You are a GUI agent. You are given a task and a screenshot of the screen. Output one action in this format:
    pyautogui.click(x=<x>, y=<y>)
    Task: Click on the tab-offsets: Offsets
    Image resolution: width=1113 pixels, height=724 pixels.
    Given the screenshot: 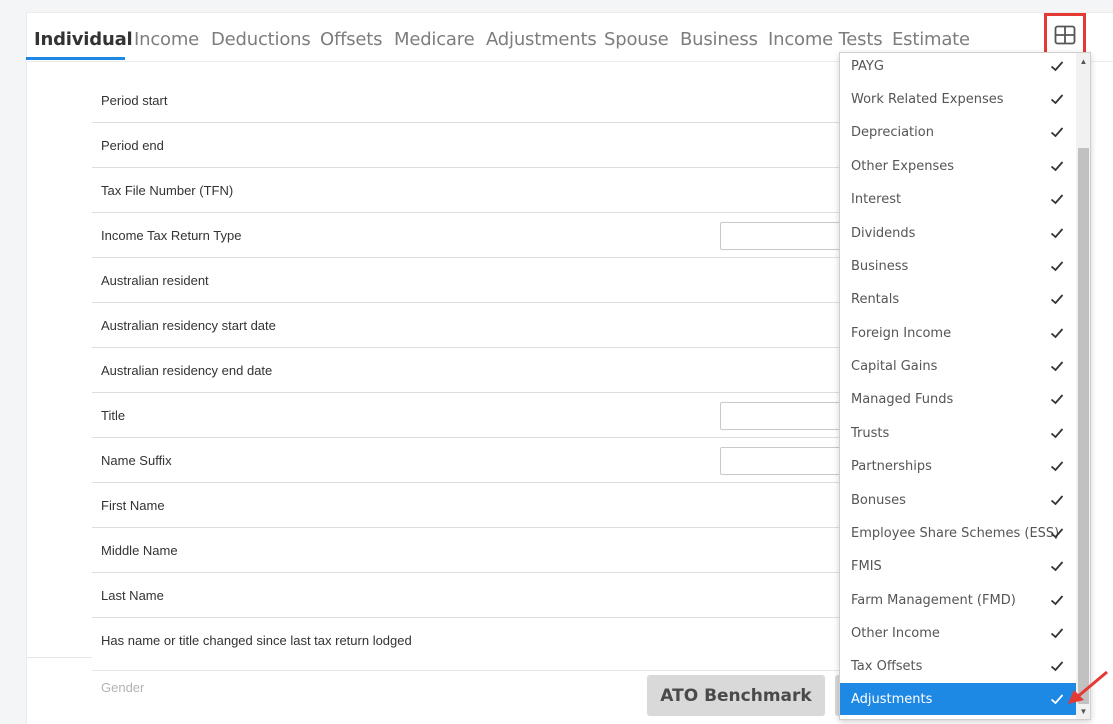 What is the action you would take?
    pyautogui.click(x=351, y=48)
    